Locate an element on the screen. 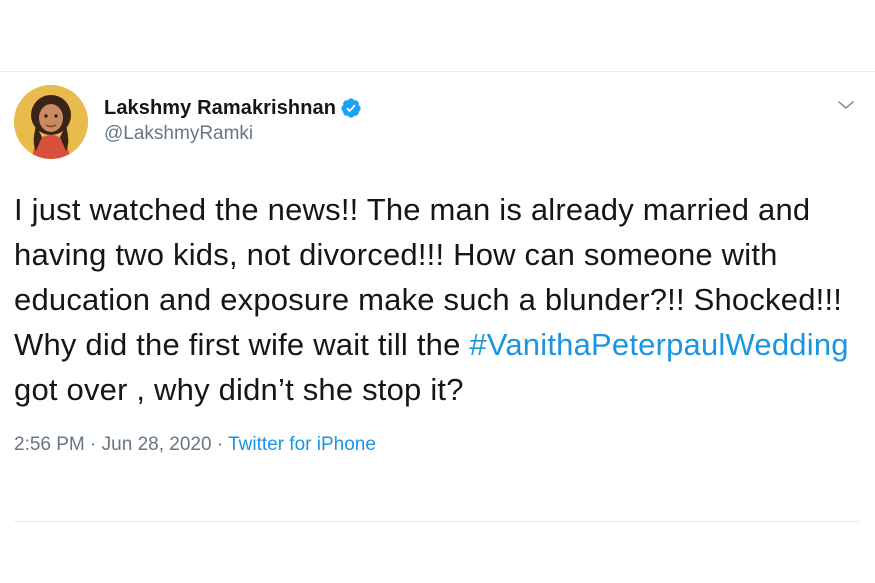 The width and height of the screenshot is (875, 583). chevron-down-icon is located at coordinates (846, 105).